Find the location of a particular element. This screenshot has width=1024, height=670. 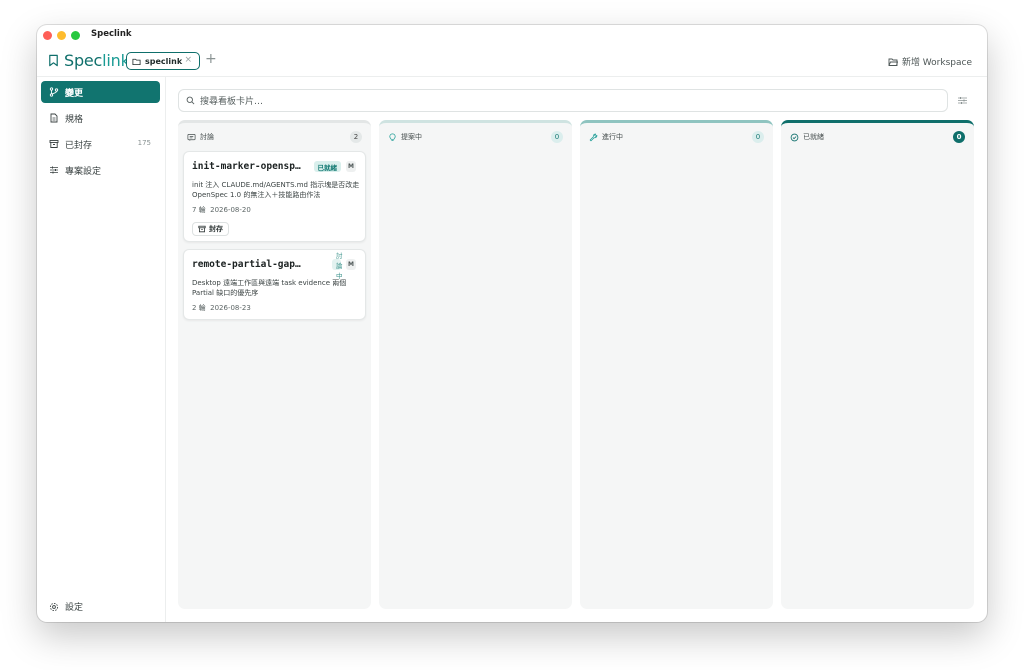

card-date: 2026-08-20 is located at coordinates (230, 210).